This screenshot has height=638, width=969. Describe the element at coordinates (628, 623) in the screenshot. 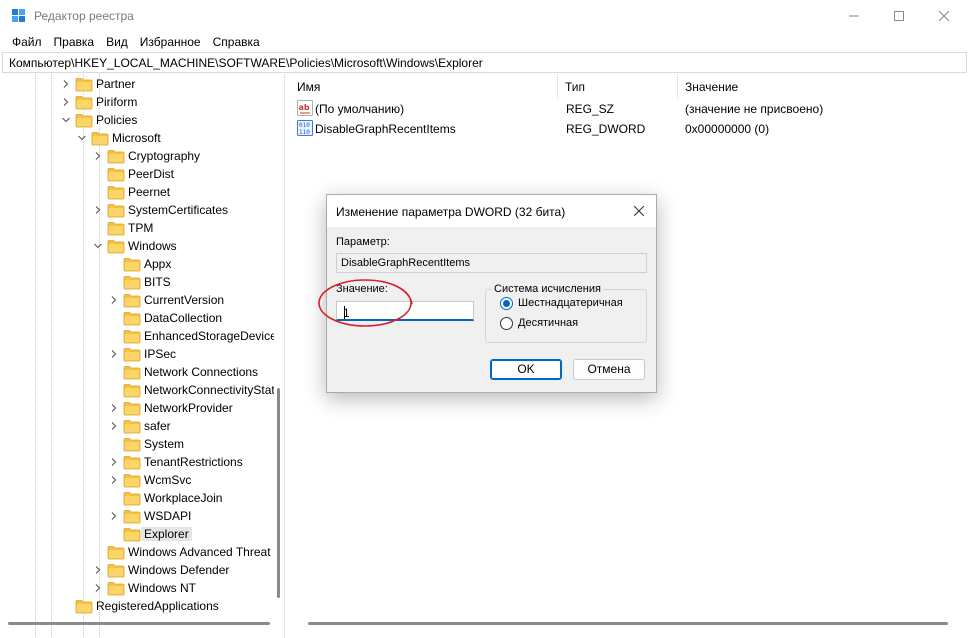

I see `list-horizontal-scrollbar` at that location.